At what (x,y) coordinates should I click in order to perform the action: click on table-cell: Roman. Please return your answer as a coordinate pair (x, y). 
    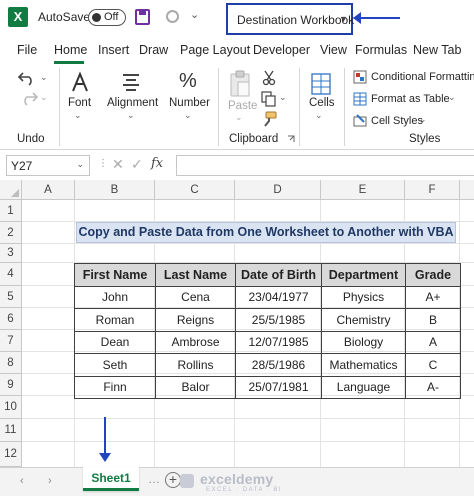
    Looking at the image, I should click on (115, 320).